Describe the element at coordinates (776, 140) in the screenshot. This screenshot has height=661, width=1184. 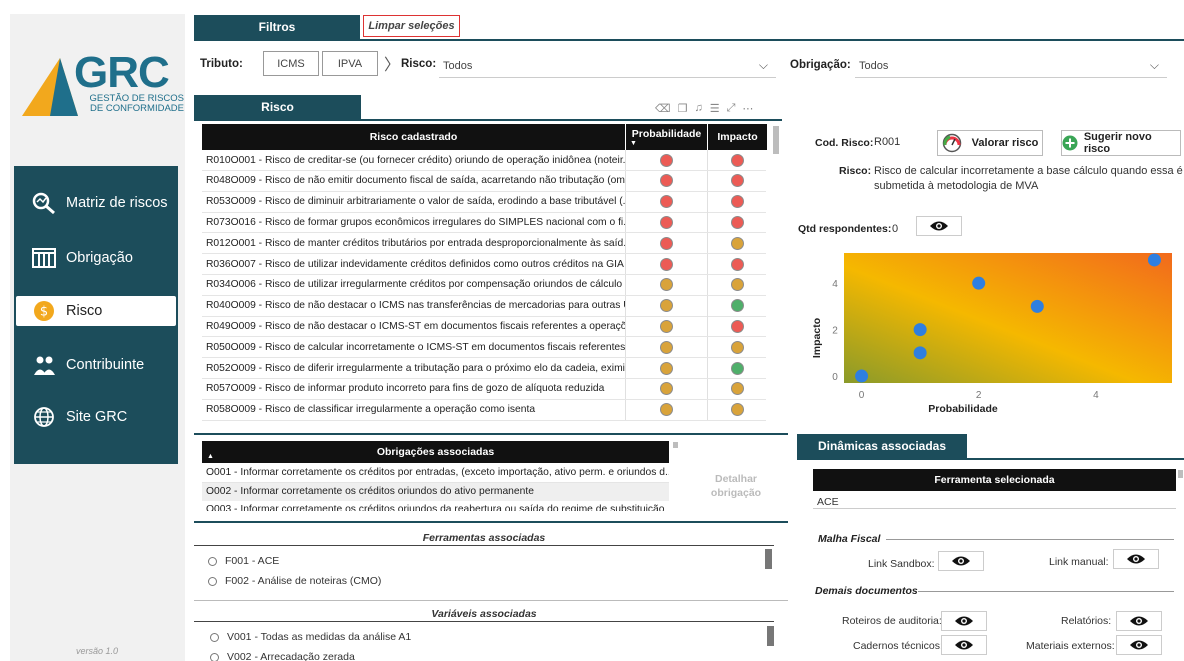
I see `risk-table-scrollbar` at that location.